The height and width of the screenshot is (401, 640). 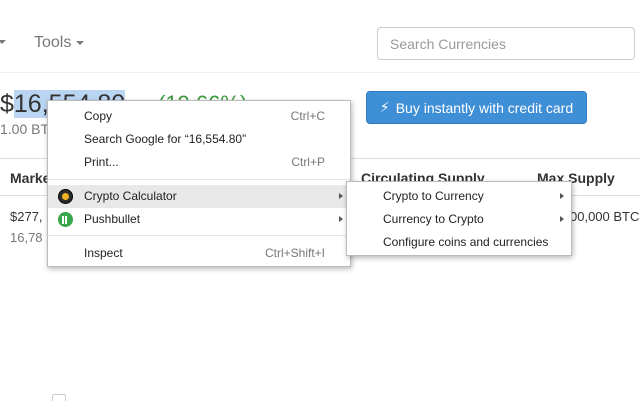 What do you see at coordinates (7, 104) in the screenshot?
I see `currency-symbol: $` at bounding box center [7, 104].